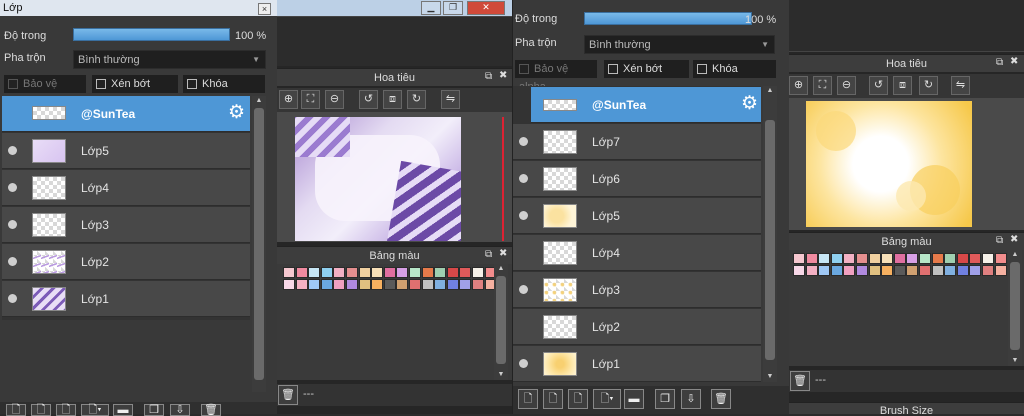 This screenshot has height=416, width=1024. I want to click on rotate-left-icon: ↺, so click(878, 85).